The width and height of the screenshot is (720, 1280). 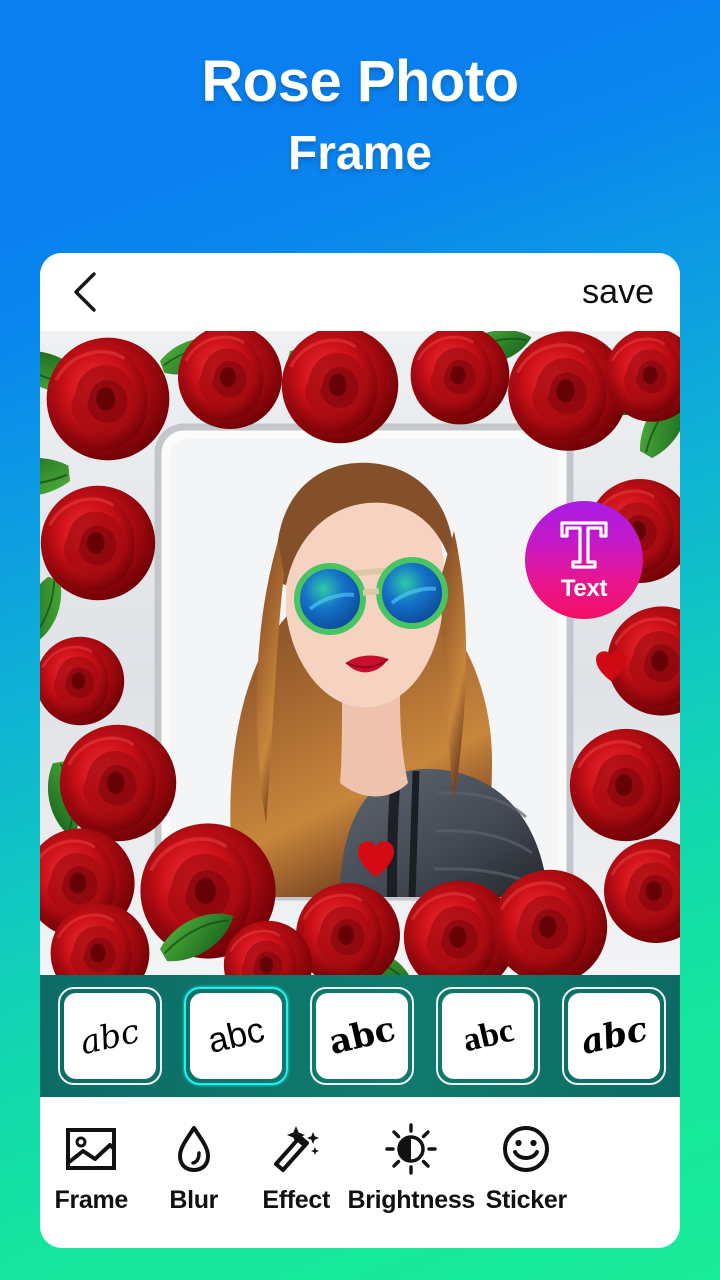 What do you see at coordinates (411, 1200) in the screenshot?
I see `tool-brightness-label: Brightness` at bounding box center [411, 1200].